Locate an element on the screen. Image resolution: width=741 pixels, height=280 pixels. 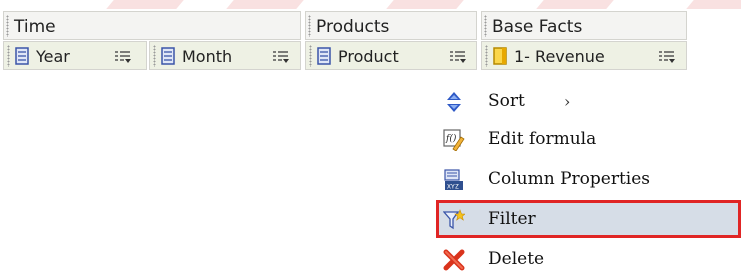
top-decorative-band is located at coordinates (370, 5).